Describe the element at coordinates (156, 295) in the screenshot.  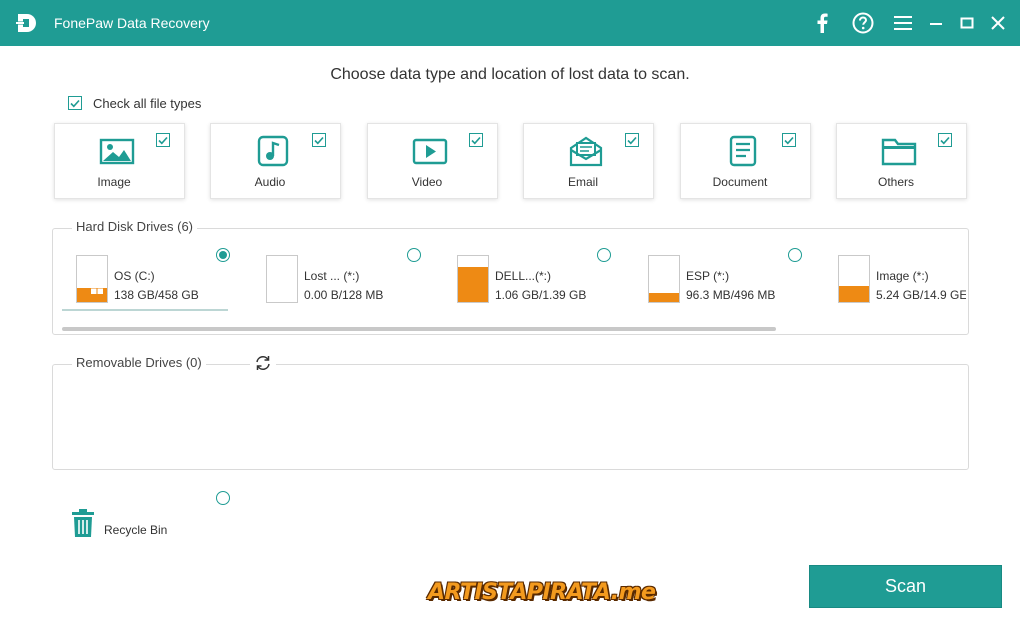
I see `drive-size: 138 GB/458 GB` at that location.